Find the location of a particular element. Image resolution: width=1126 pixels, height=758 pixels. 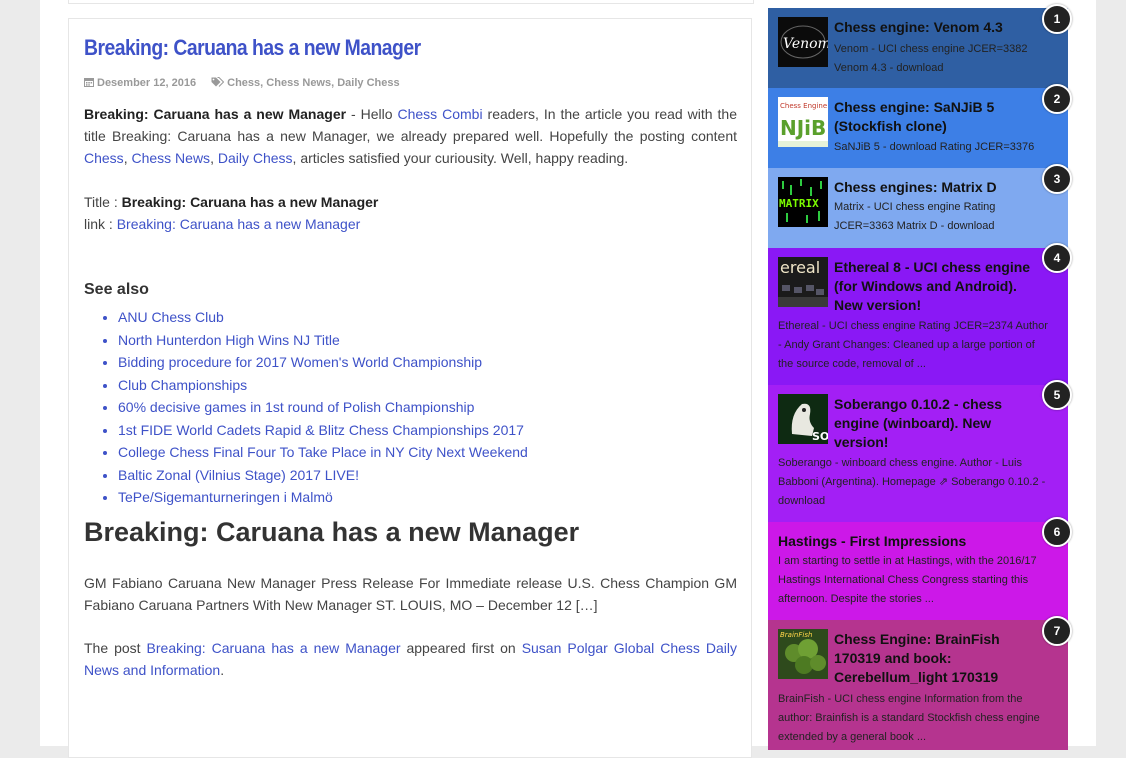

see-also-link: TePe/Sigemanturneringen i Malmö is located at coordinates (225, 497).